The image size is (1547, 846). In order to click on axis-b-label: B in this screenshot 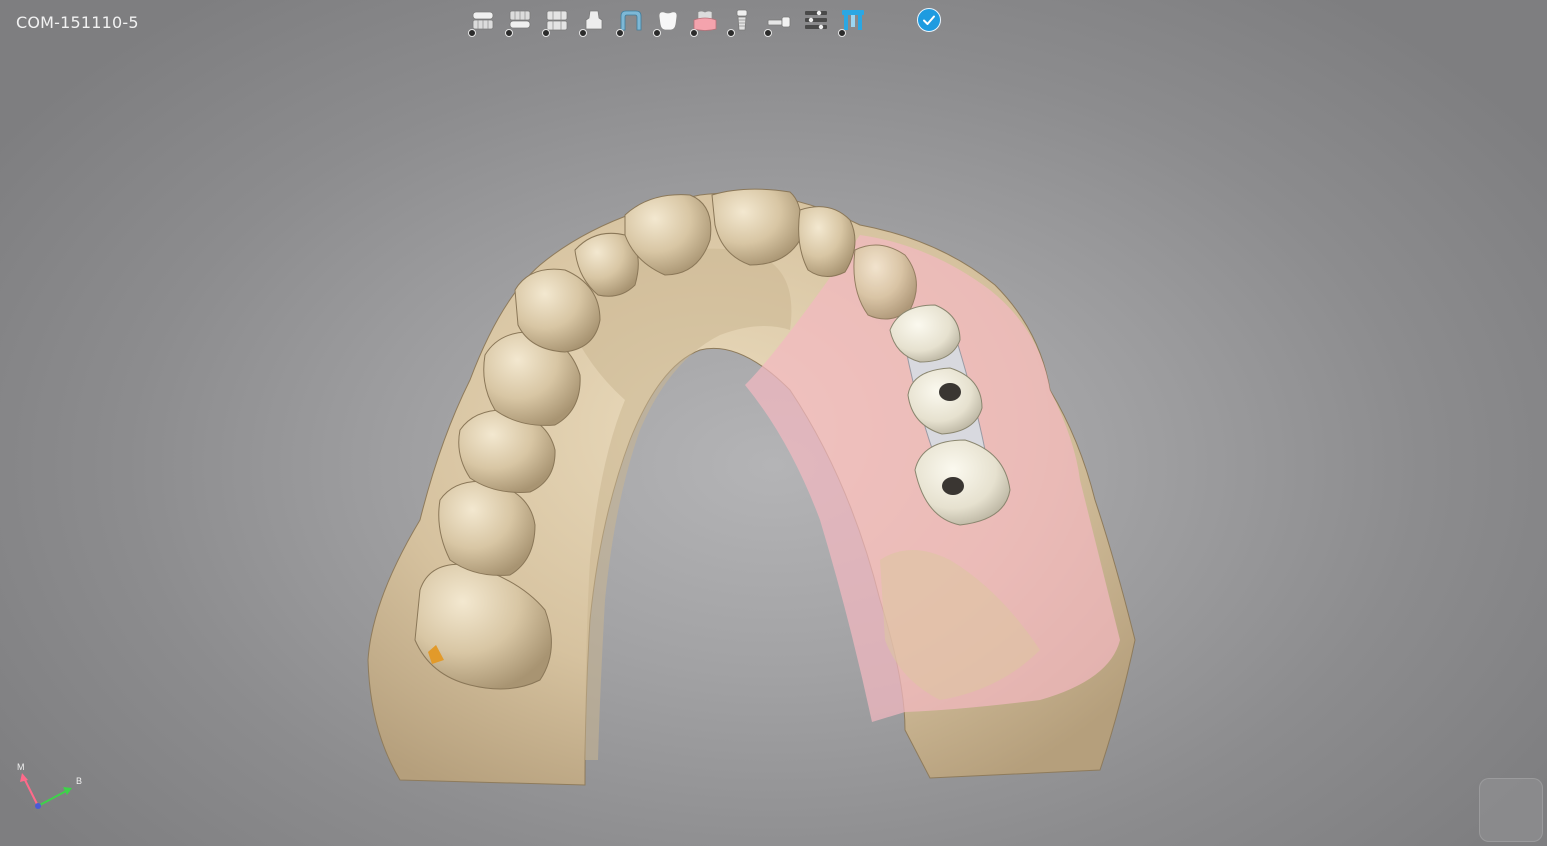, I will do `click(79, 781)`.